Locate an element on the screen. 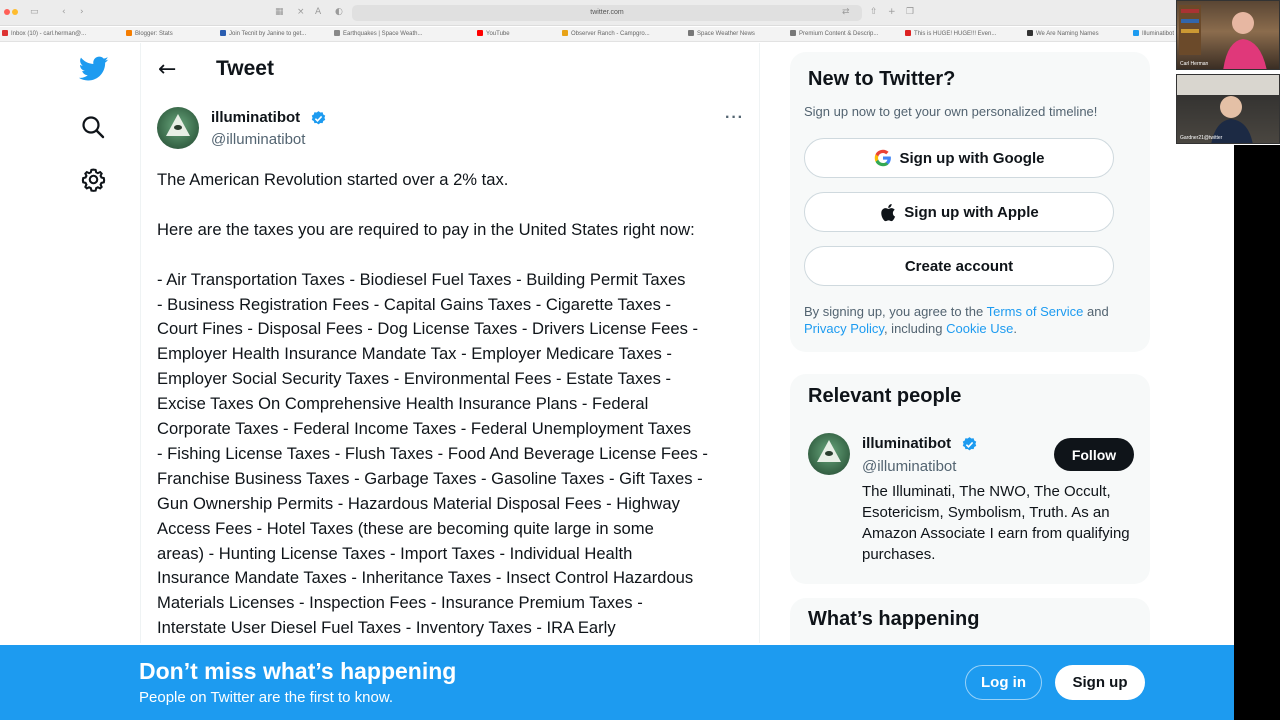 This screenshot has width=1280, height=720. bookmark-item: YouTube is located at coordinates (493, 33).